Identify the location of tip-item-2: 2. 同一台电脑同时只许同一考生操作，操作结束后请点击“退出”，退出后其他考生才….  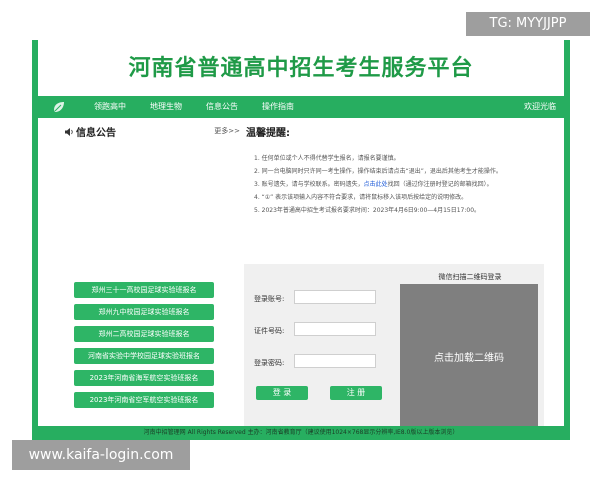
(378, 171).